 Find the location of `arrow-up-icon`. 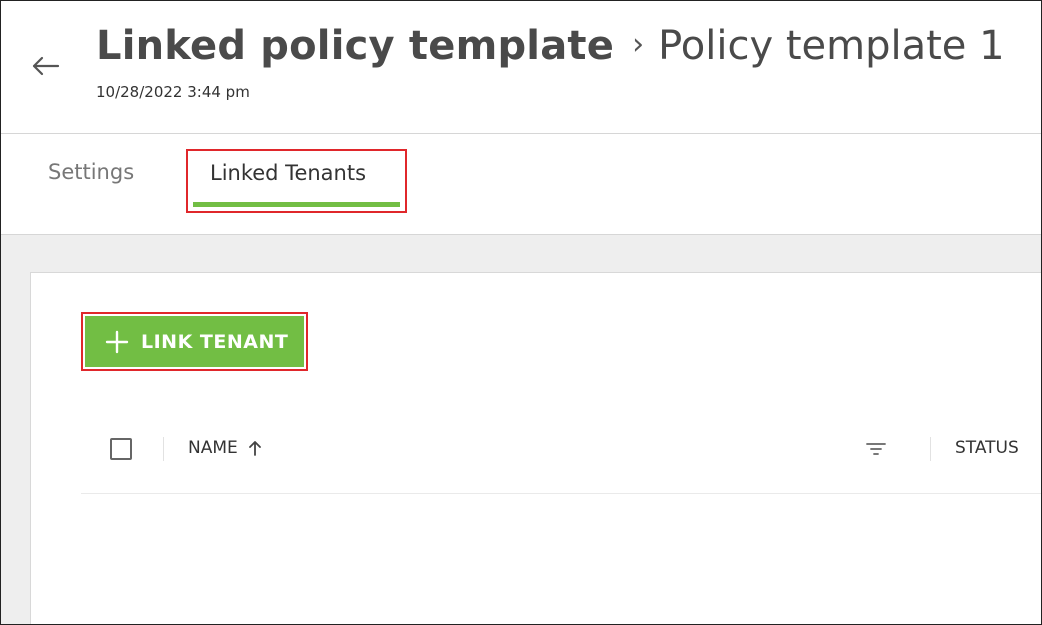

arrow-up-icon is located at coordinates (255, 448).